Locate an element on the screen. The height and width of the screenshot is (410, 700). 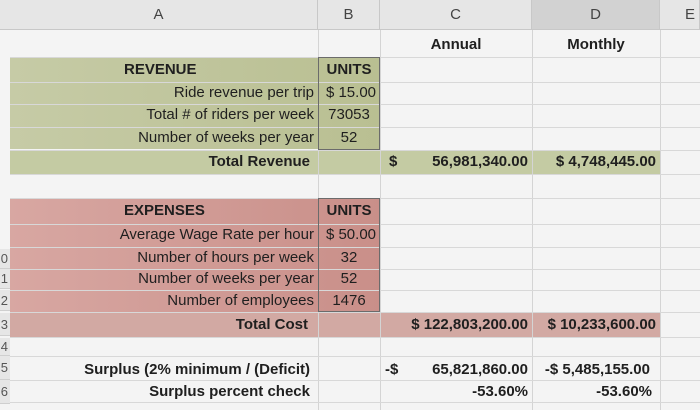
column-header-e: E is located at coordinates (680, 15).